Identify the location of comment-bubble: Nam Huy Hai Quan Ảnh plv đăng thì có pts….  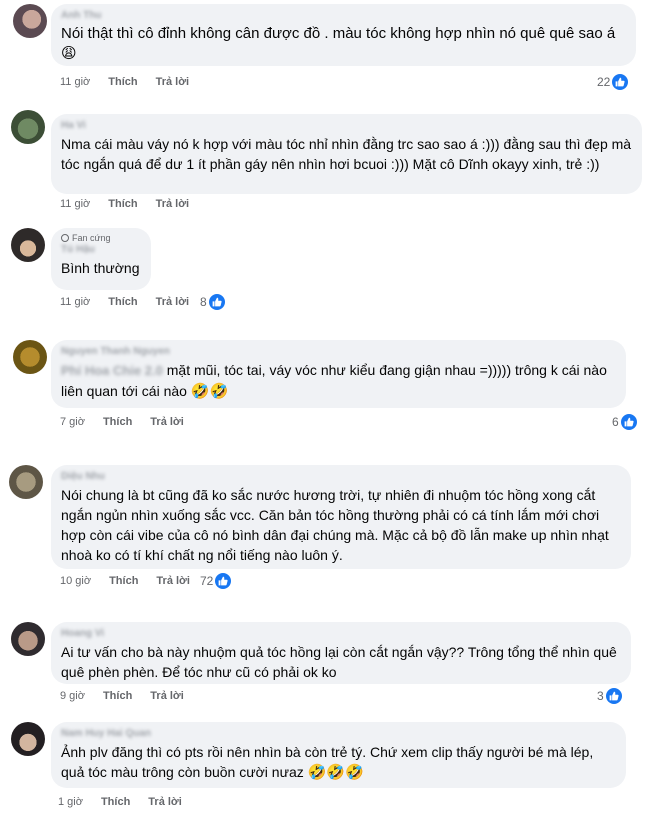
(338, 755).